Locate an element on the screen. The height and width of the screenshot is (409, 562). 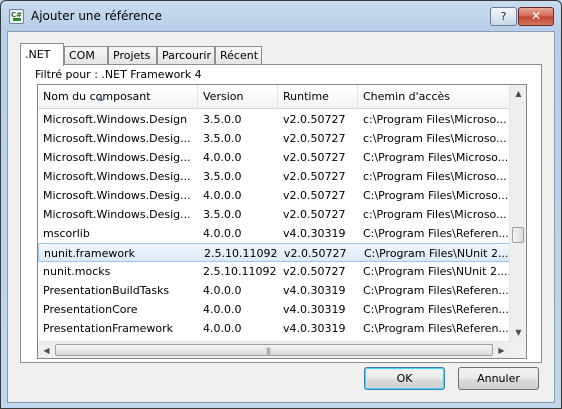
column-header-path: Chemin d'accès is located at coordinates (434, 97).